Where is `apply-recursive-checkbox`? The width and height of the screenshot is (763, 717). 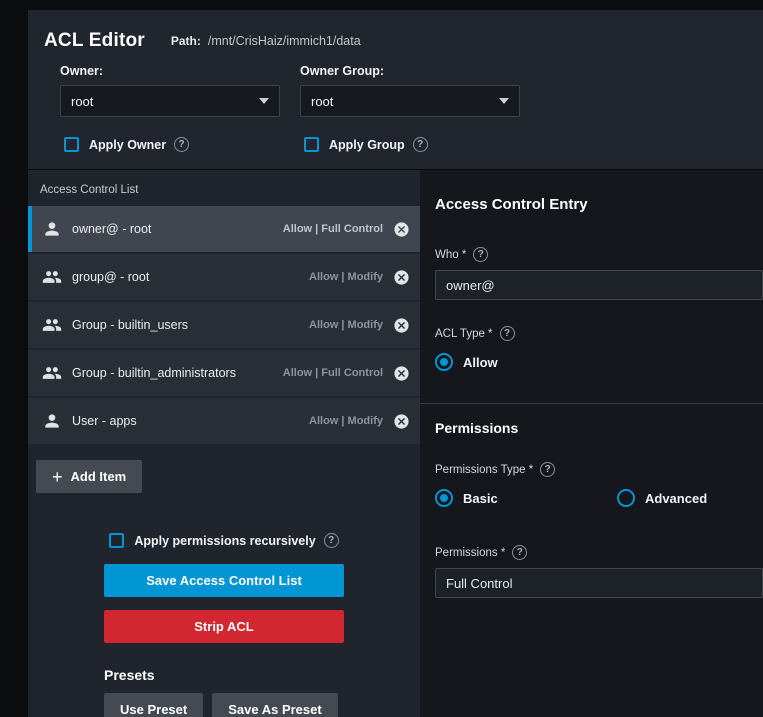 apply-recursive-checkbox is located at coordinates (117, 540).